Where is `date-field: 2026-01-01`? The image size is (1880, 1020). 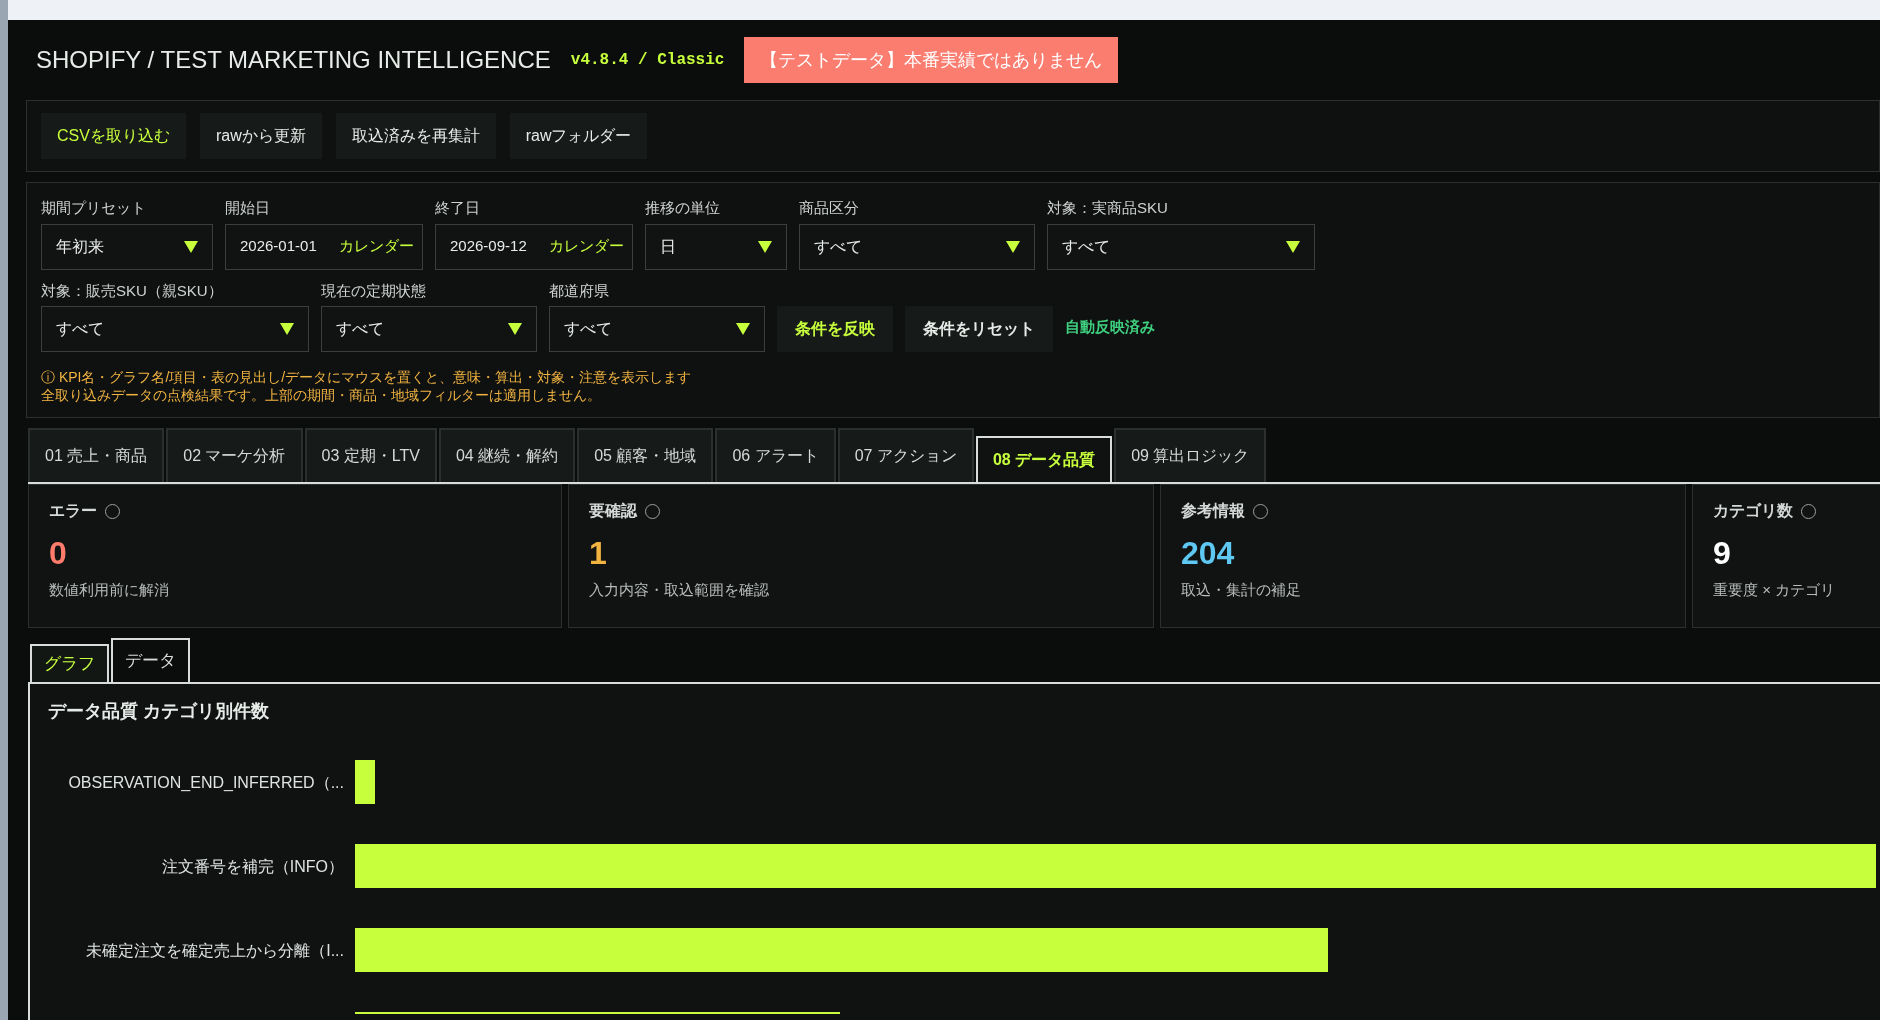 date-field: 2026-01-01 is located at coordinates (278, 246).